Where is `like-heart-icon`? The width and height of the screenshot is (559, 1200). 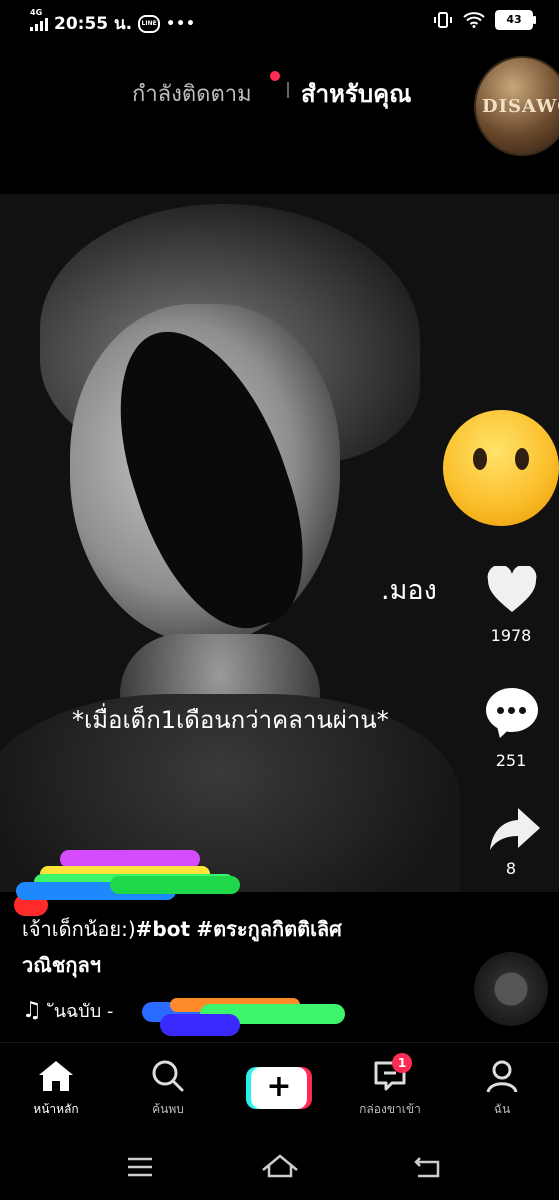
like-heart-icon is located at coordinates (512, 590).